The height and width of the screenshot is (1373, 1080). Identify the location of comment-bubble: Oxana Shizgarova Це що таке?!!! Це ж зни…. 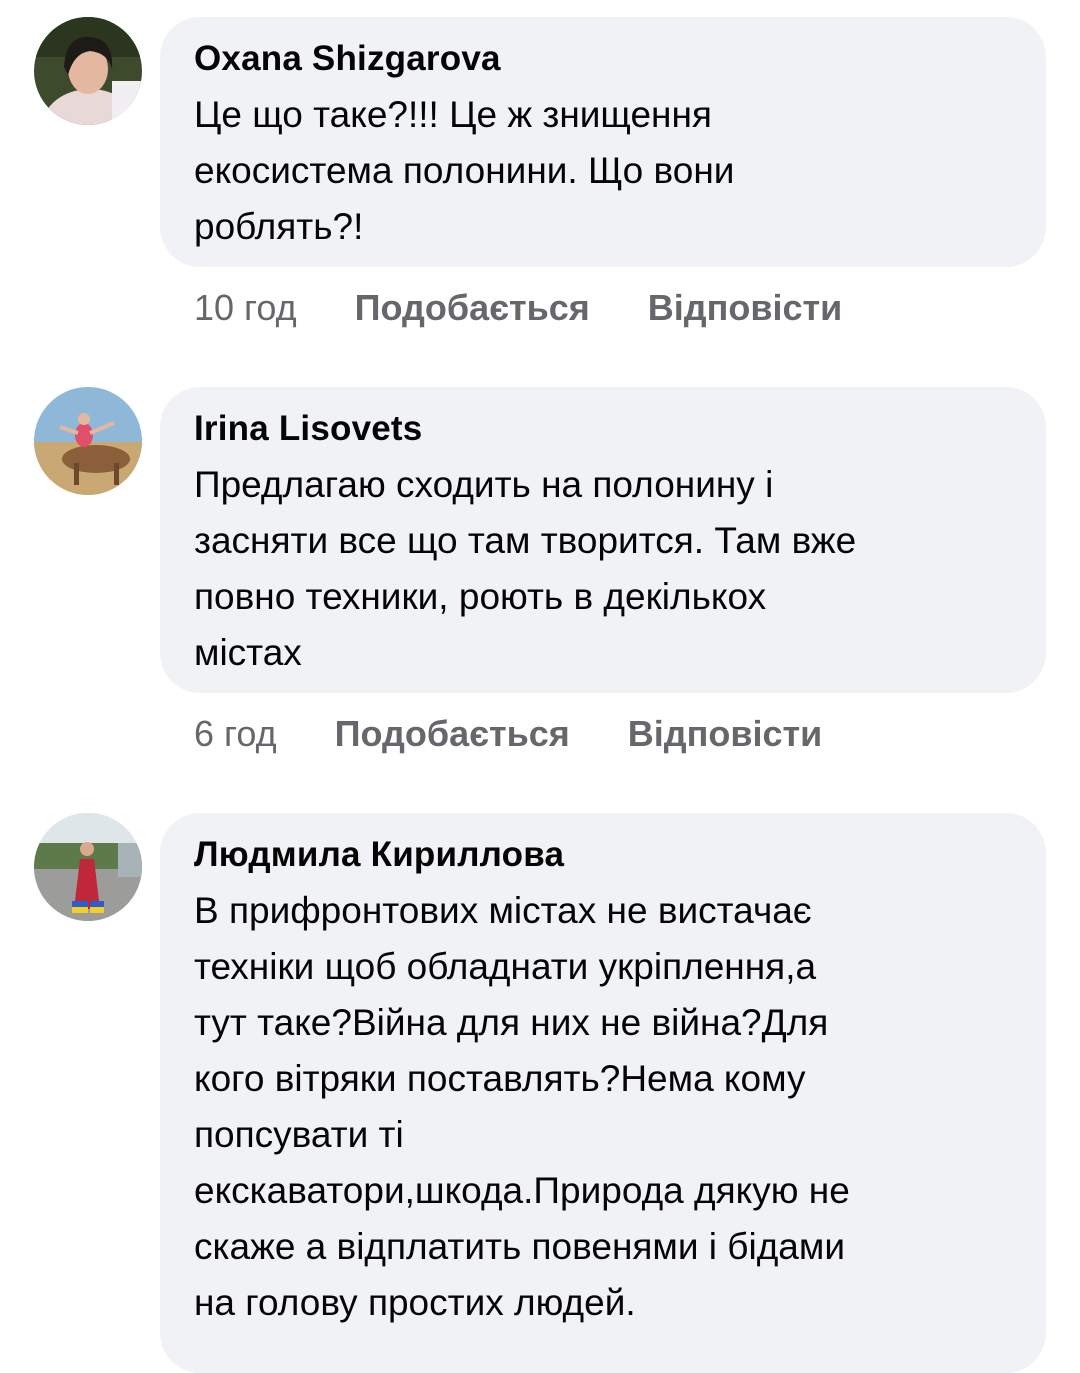
(603, 142).